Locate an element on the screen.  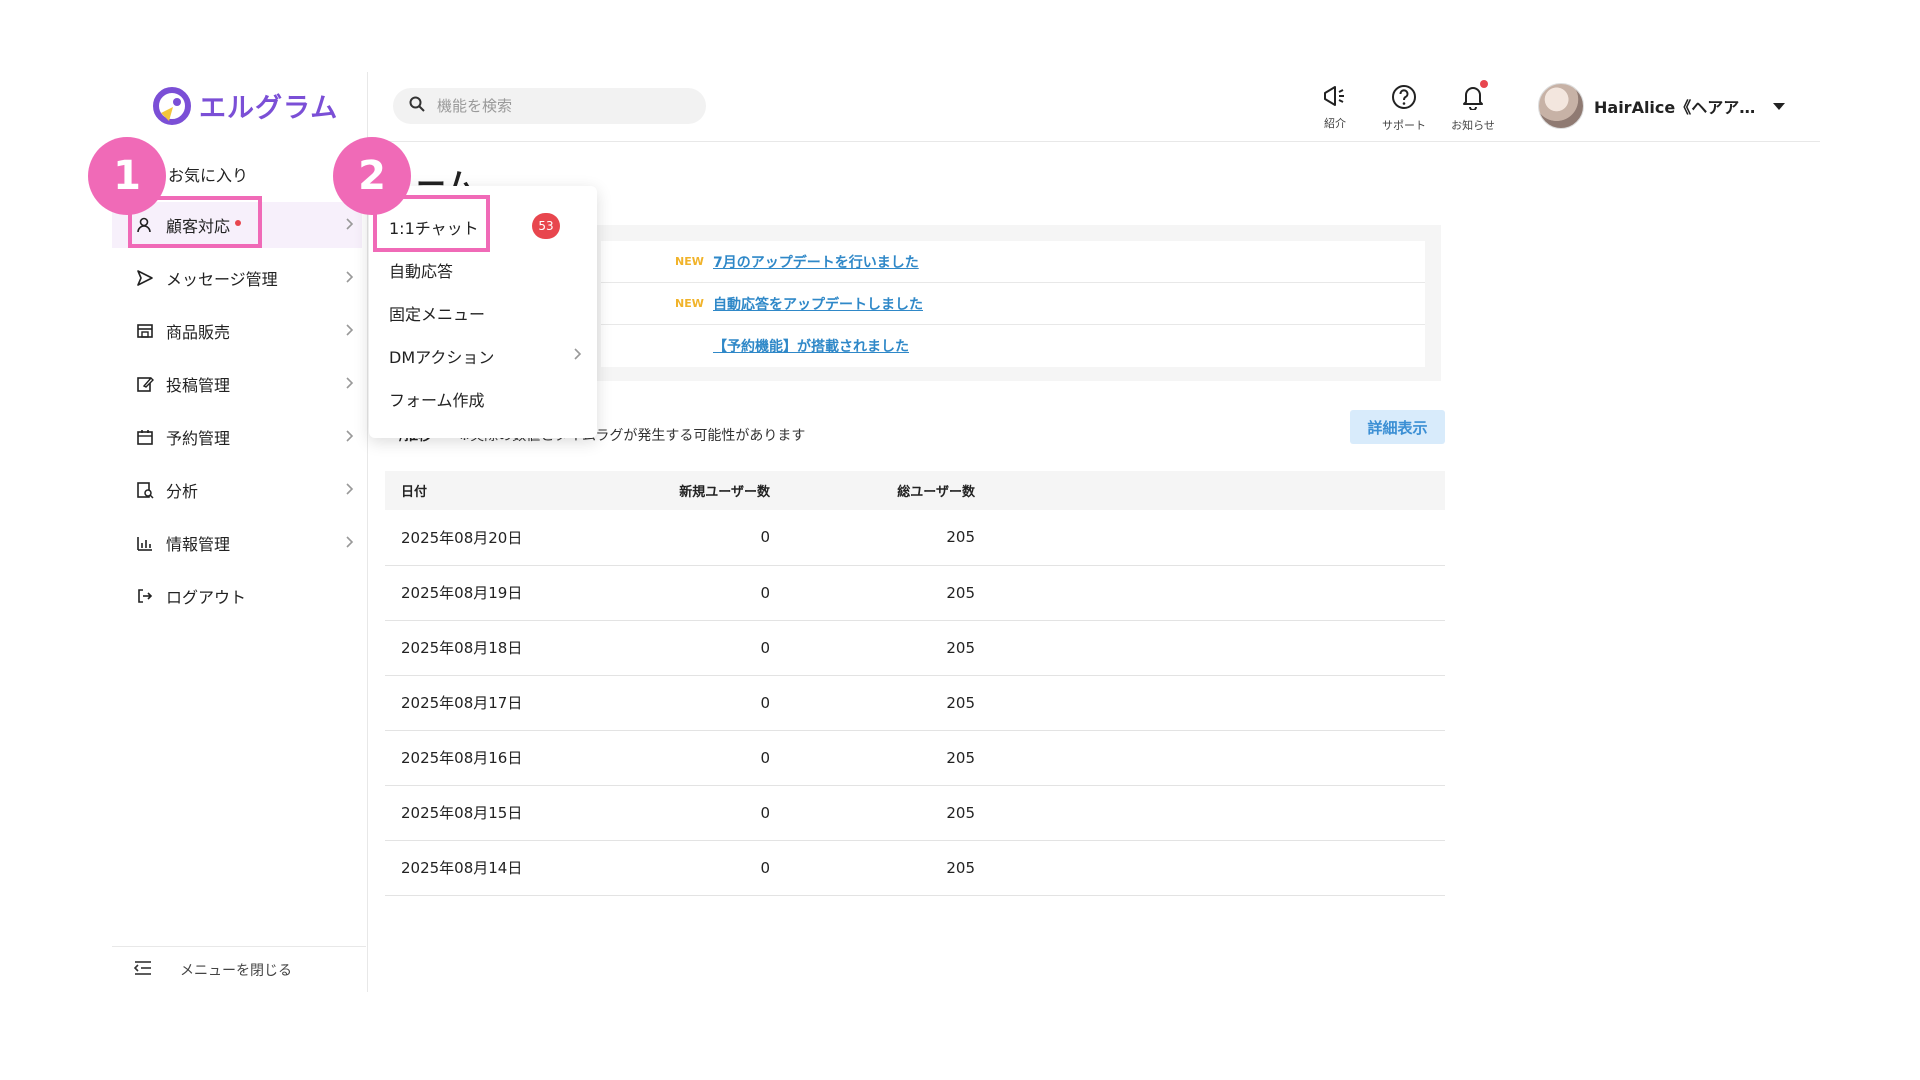
notification-dot is located at coordinates (1484, 84).